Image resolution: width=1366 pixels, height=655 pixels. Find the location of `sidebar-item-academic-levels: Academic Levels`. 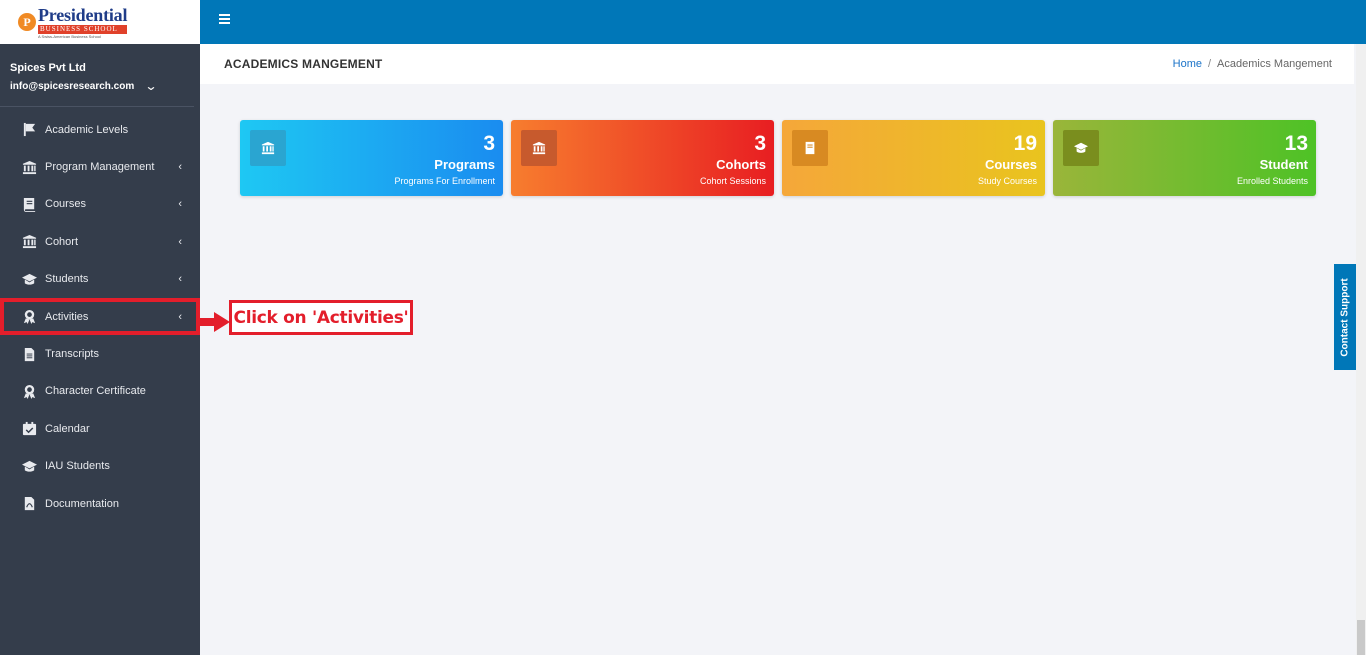

sidebar-item-academic-levels: Academic Levels is located at coordinates (100, 129).